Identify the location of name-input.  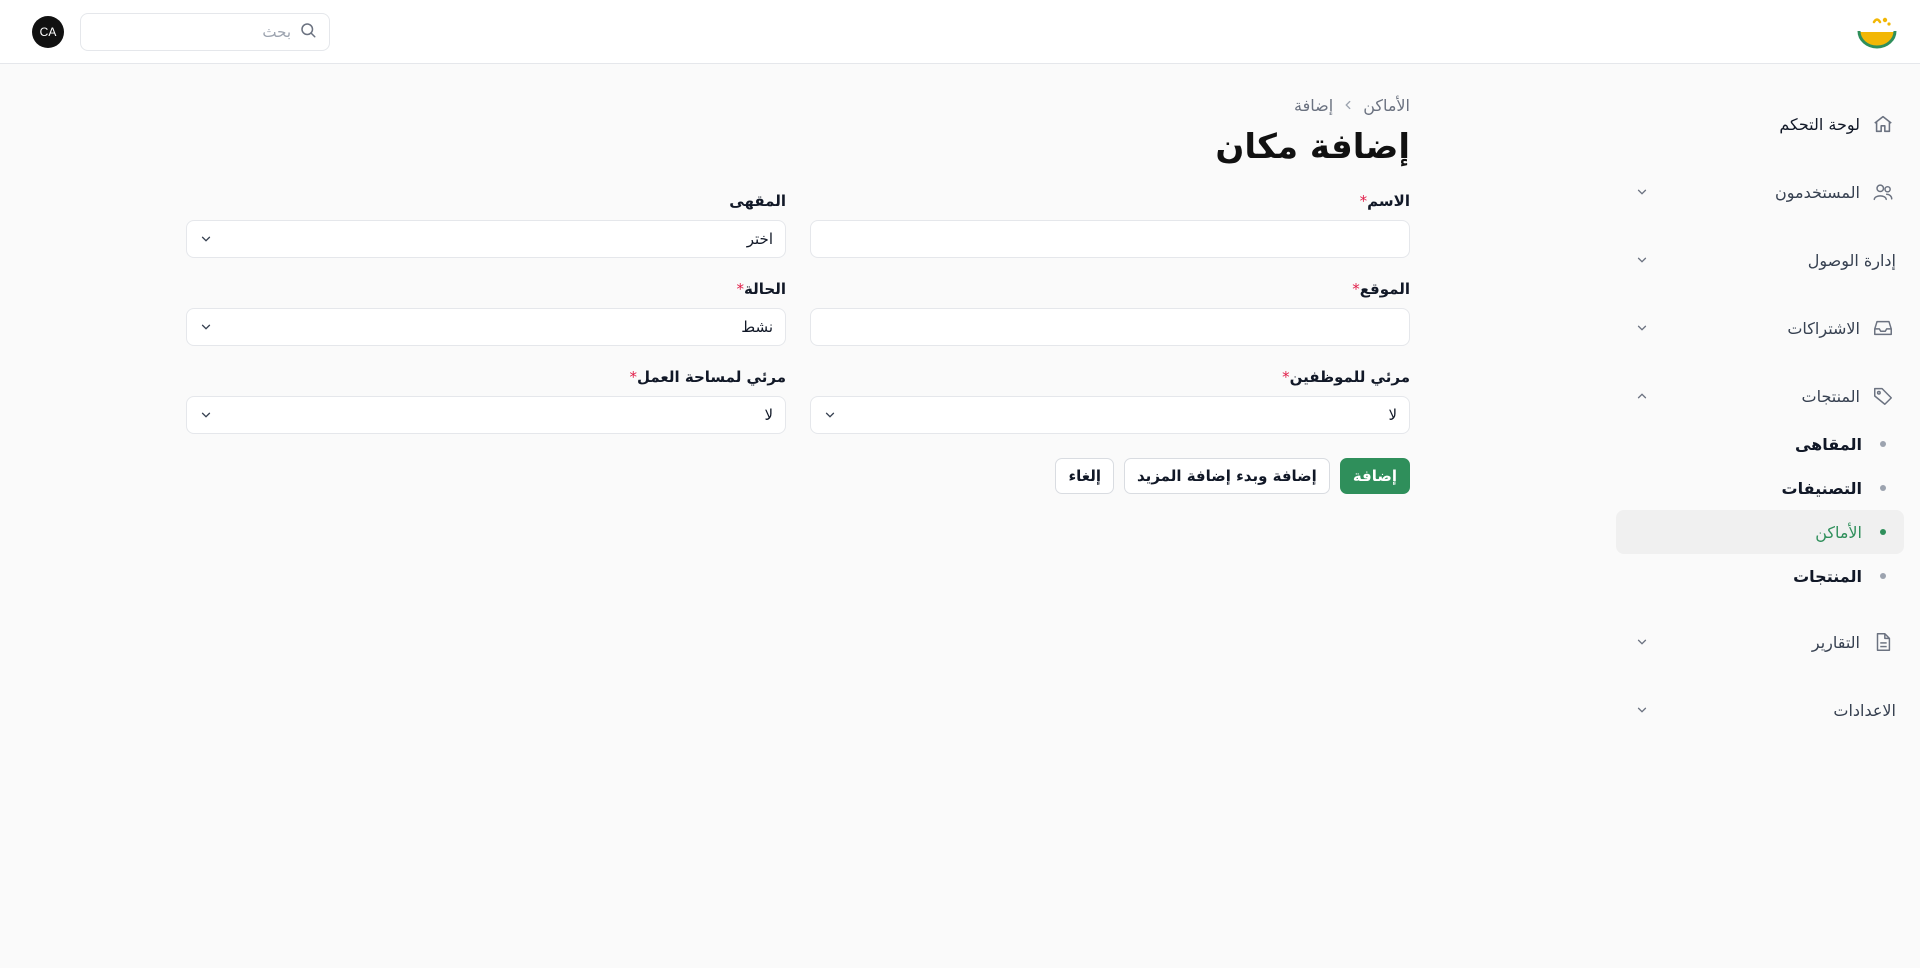
(1110, 239).